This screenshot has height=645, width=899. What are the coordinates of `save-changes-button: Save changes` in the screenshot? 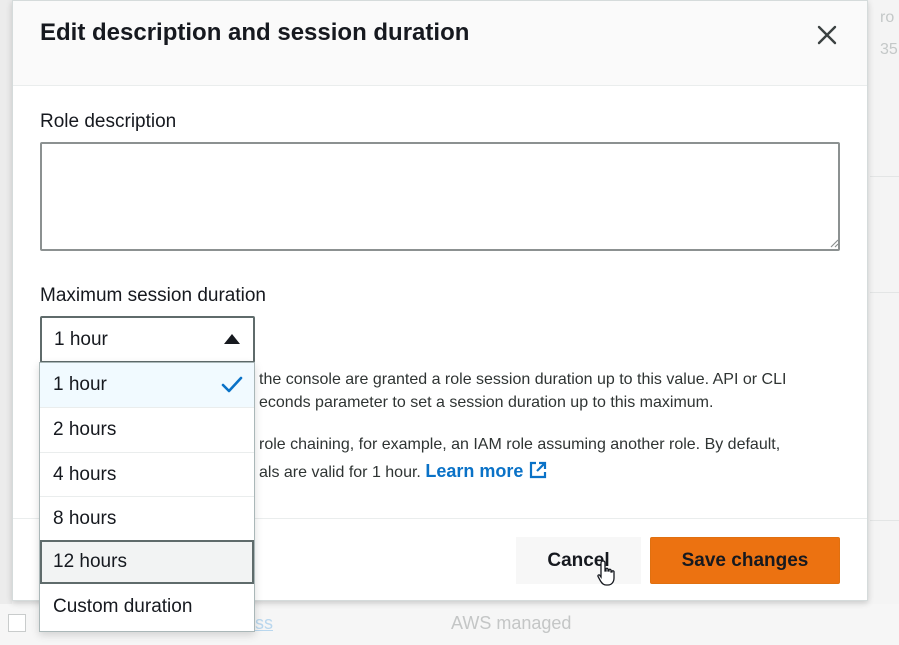 It's located at (745, 560).